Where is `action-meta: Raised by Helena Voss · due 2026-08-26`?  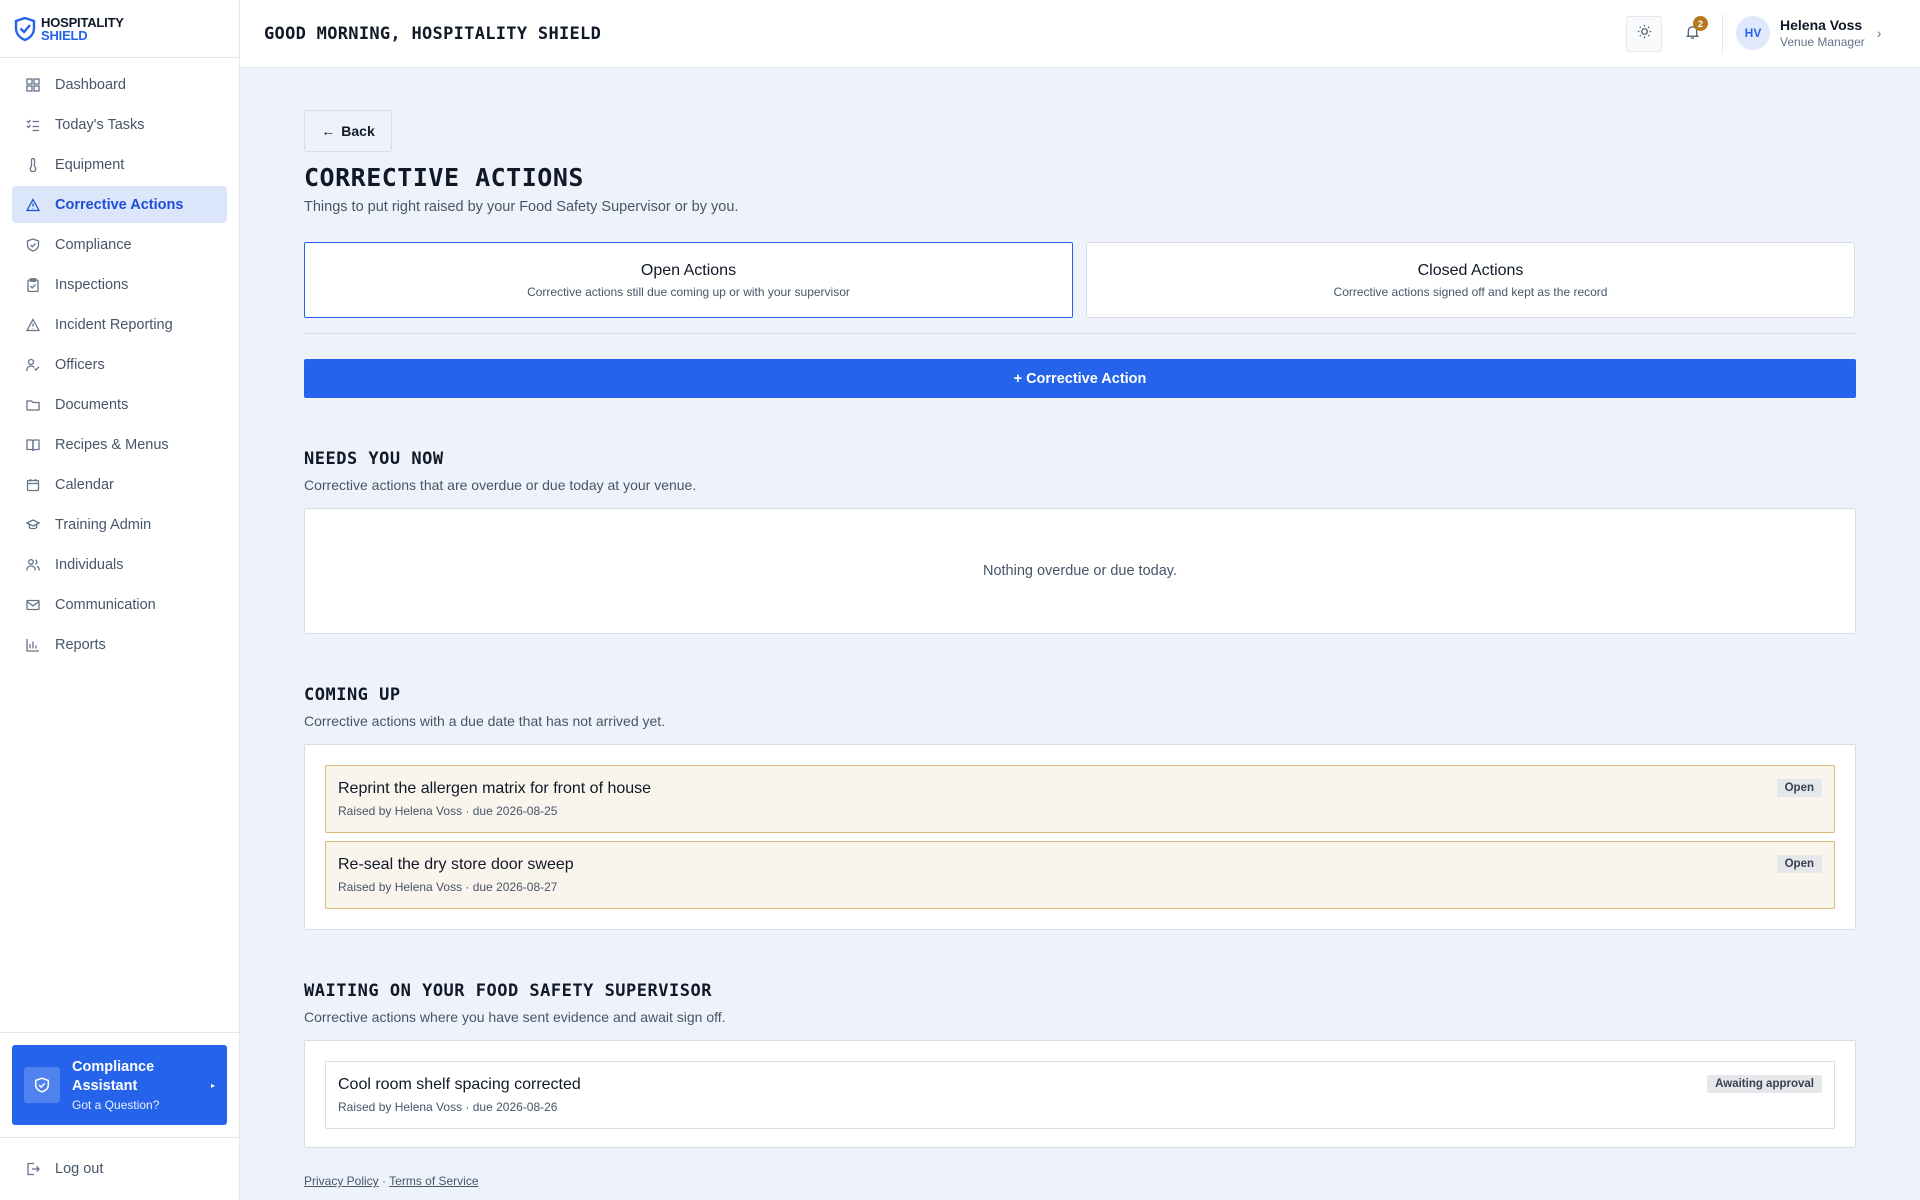
action-meta: Raised by Helena Voss · due 2026-08-26 is located at coordinates (448, 1107).